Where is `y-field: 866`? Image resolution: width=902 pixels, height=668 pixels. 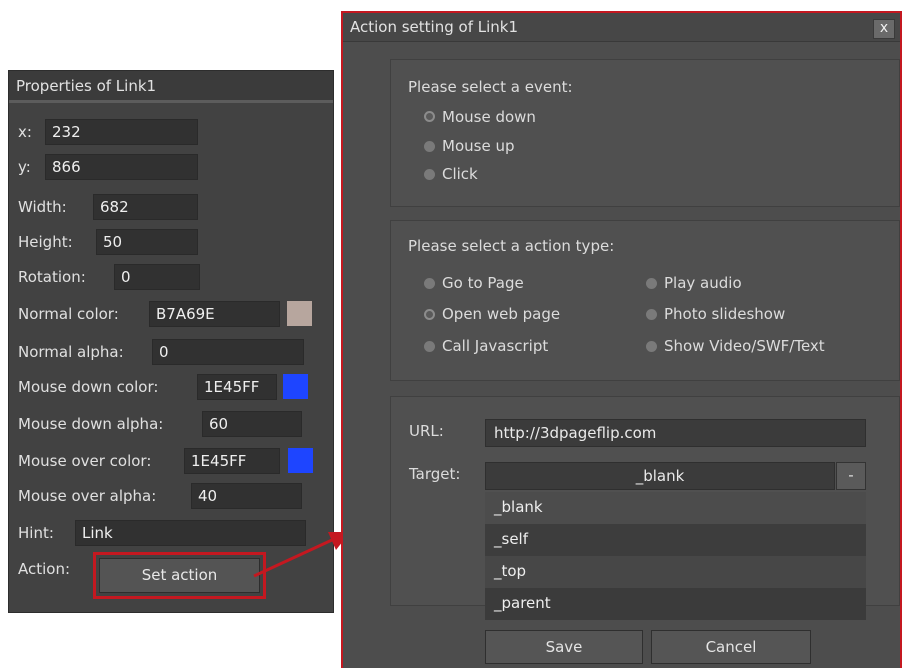
y-field: 866 is located at coordinates (121, 167).